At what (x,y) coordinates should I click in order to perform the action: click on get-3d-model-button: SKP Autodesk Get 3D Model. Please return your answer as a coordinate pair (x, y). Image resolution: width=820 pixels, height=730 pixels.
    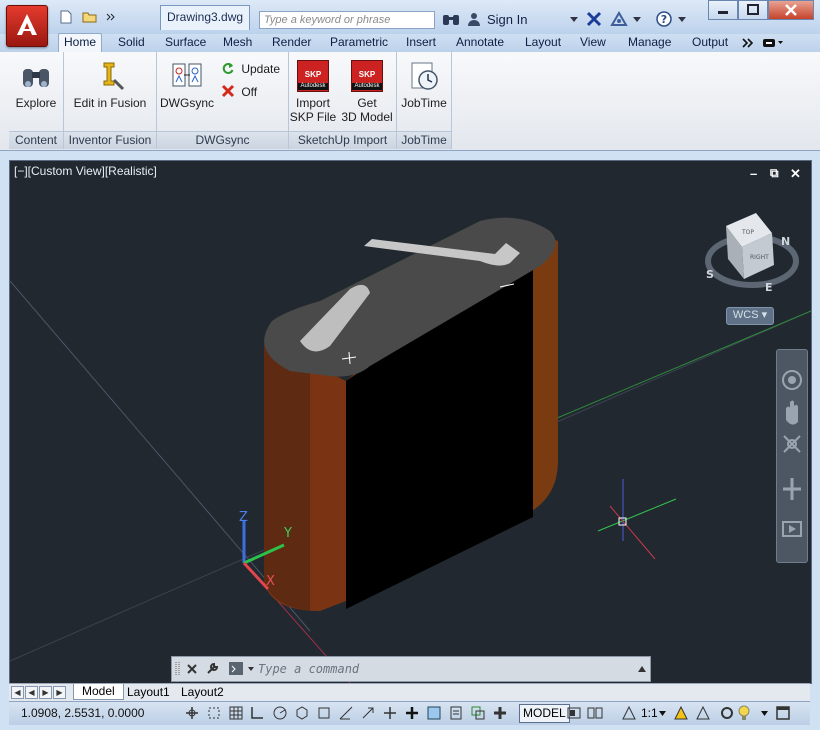
    Looking at the image, I should click on (367, 92).